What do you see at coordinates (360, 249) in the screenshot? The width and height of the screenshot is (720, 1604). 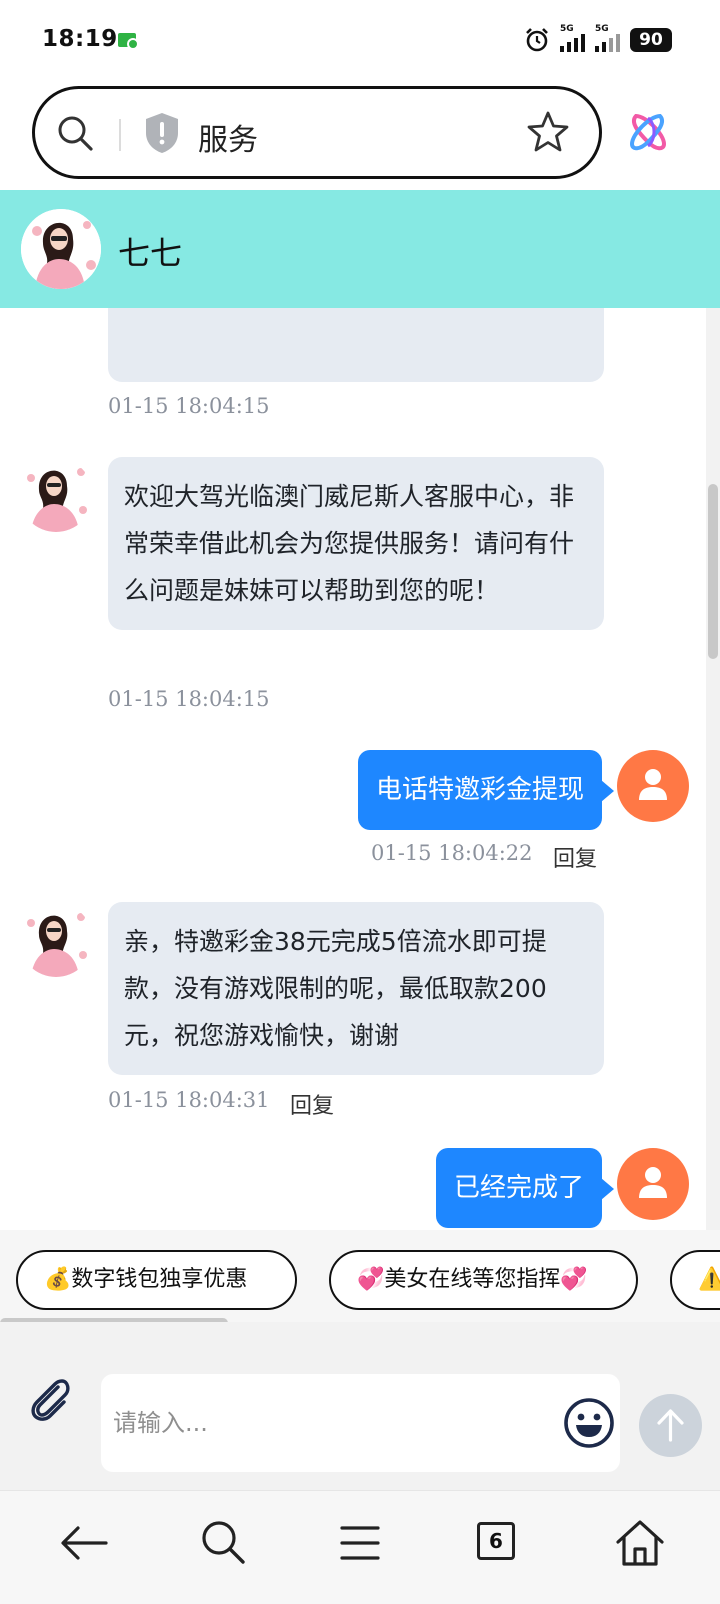 I see `chat-header: 七七` at bounding box center [360, 249].